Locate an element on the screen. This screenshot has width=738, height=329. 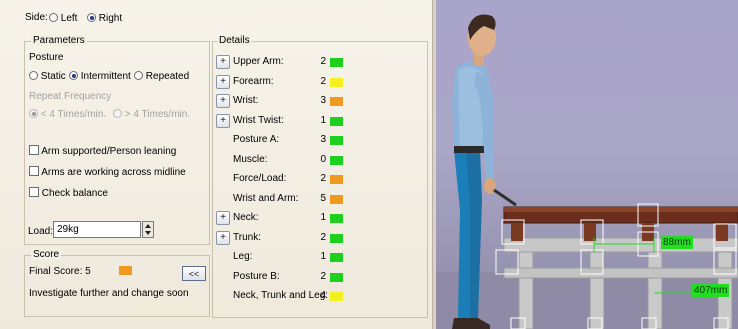
arms-midline-label: Arms are working across midline is located at coordinates (113, 172).